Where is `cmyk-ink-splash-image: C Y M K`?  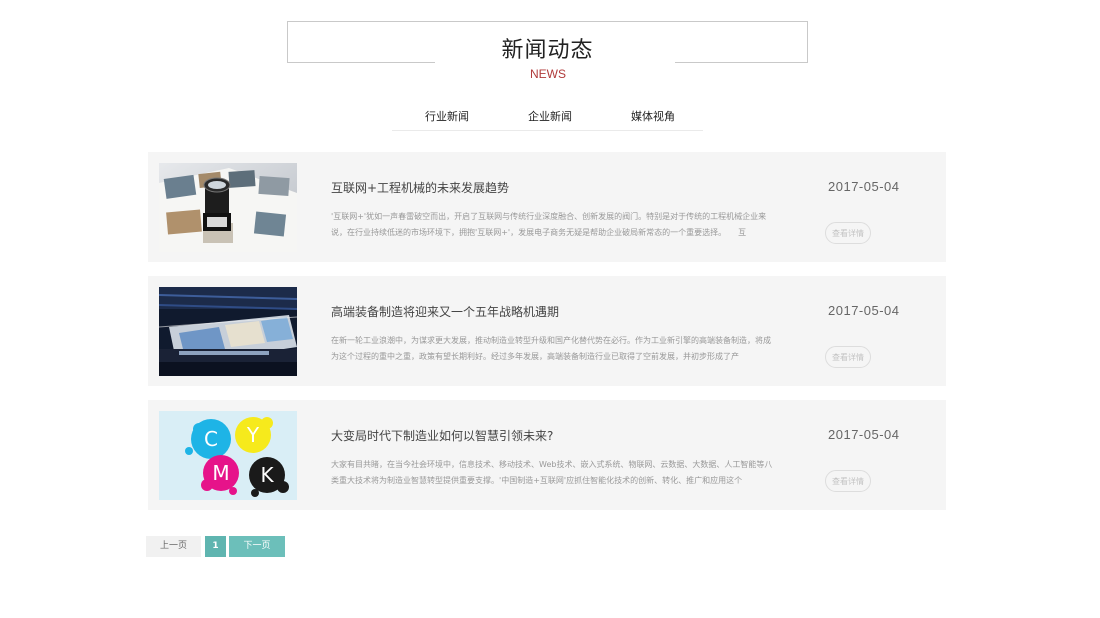 cmyk-ink-splash-image: C Y M K is located at coordinates (228, 455).